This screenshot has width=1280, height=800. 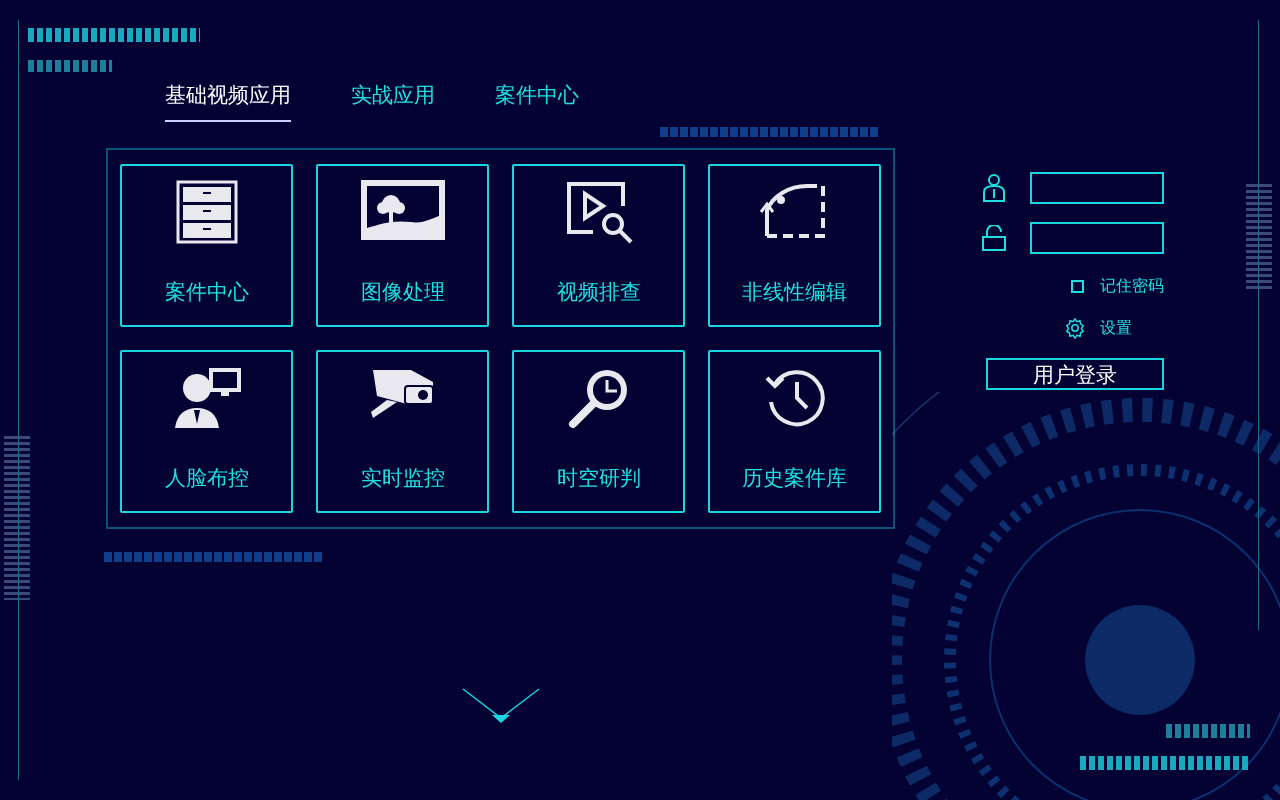 What do you see at coordinates (206, 431) in the screenshot?
I see `app-tile: 人脸布控` at bounding box center [206, 431].